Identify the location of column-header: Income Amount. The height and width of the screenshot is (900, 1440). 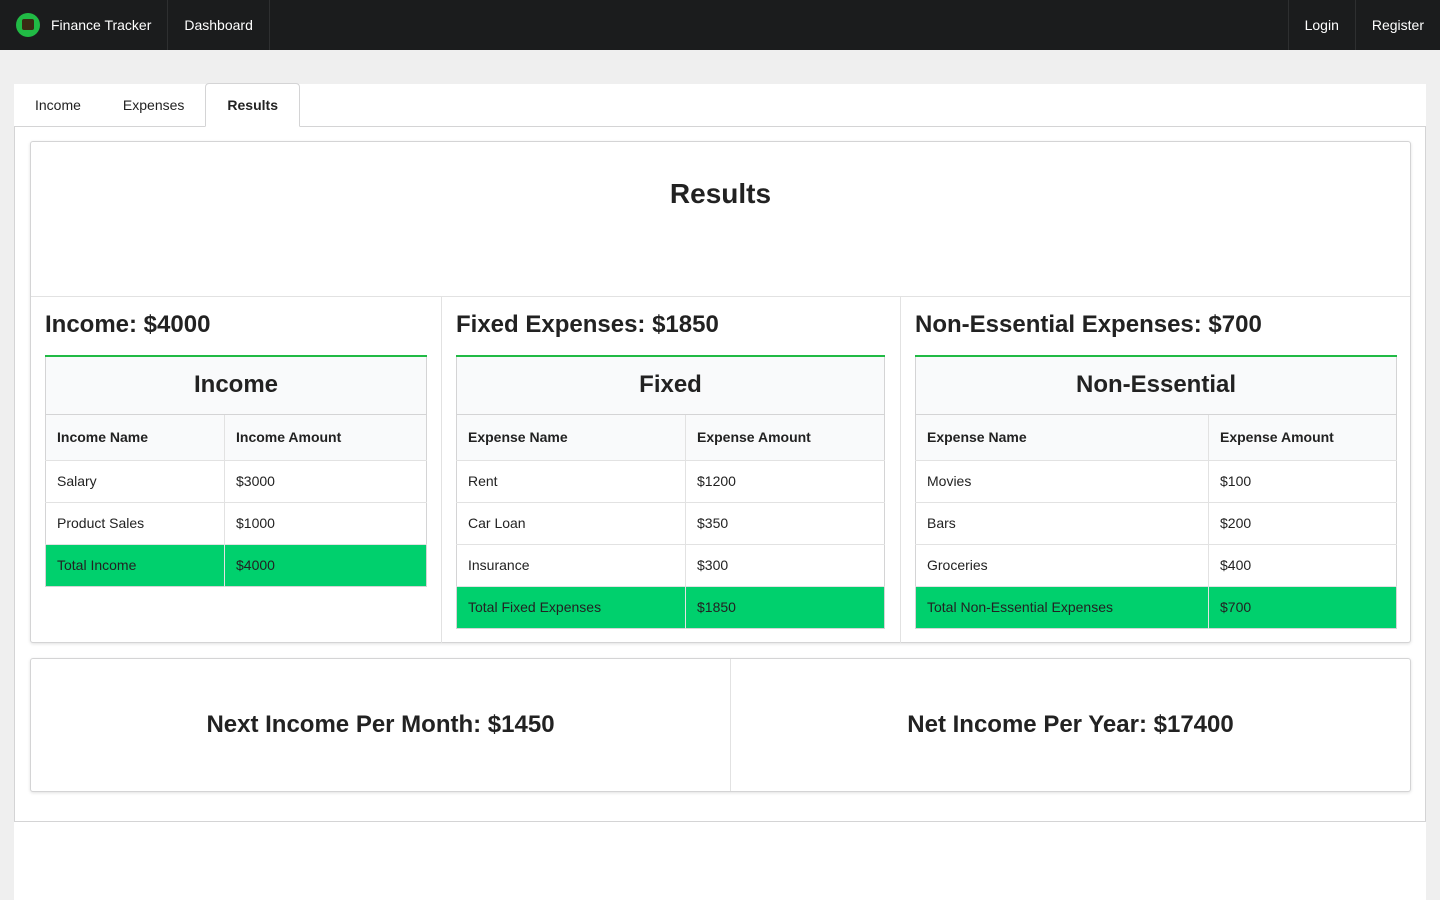
(325, 437).